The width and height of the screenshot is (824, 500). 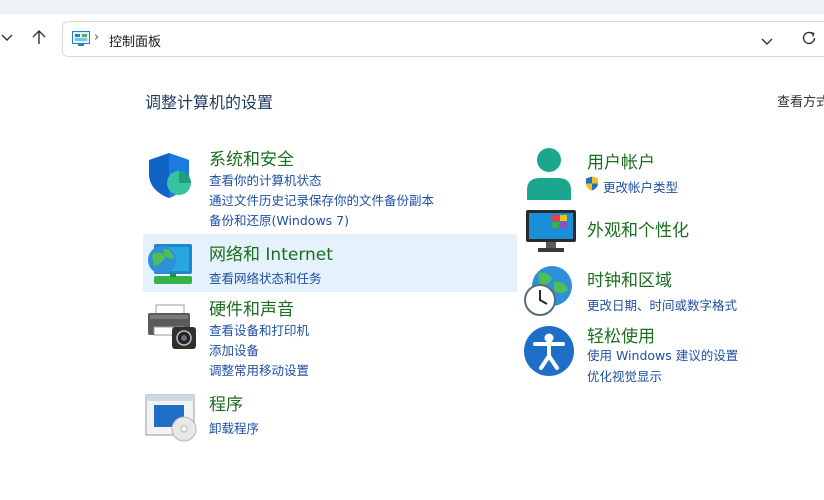 I want to click on network-globe-icon, so click(x=171, y=265).